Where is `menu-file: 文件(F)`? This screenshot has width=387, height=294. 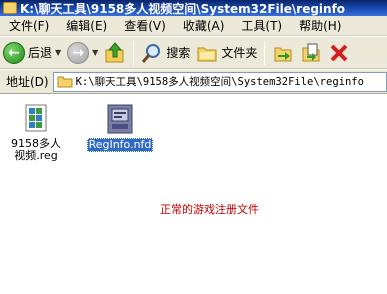 menu-file: 文件(F) is located at coordinates (28, 25).